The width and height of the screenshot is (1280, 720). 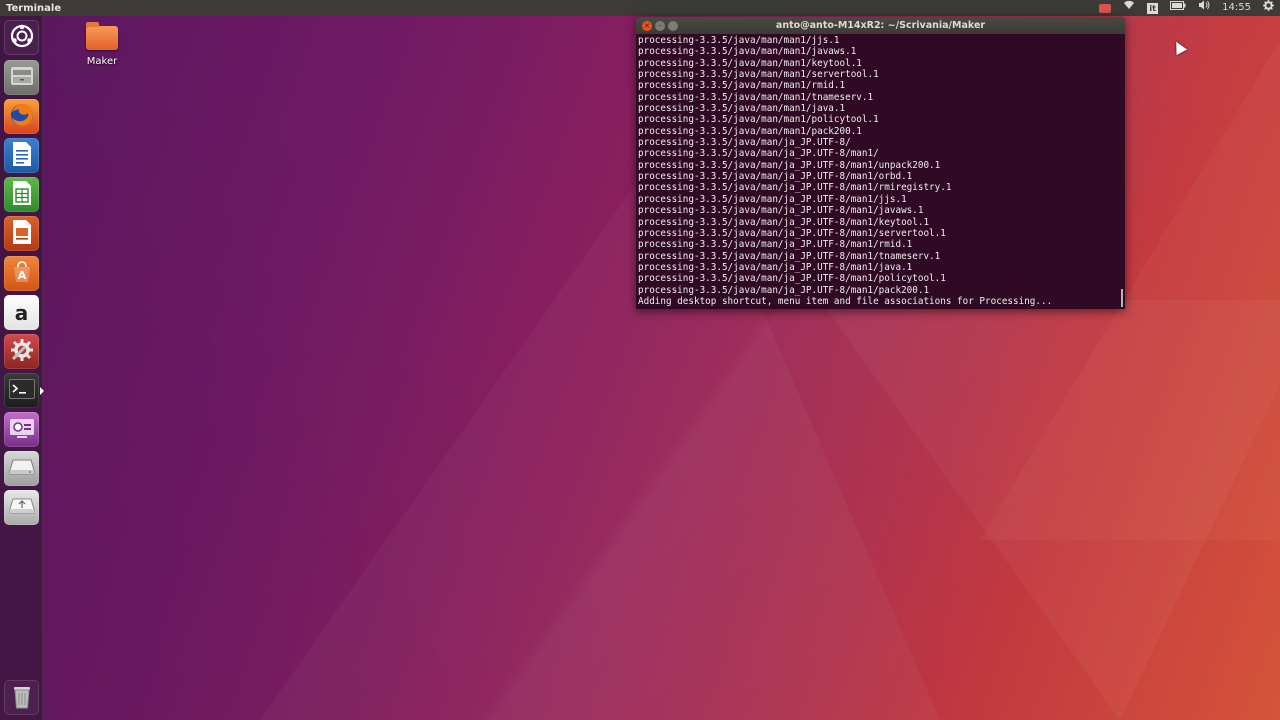 What do you see at coordinates (744, 143) in the screenshot?
I see `terminal-line: processing-3.3.5/java/man/ja_JP.UTF-8/` at bounding box center [744, 143].